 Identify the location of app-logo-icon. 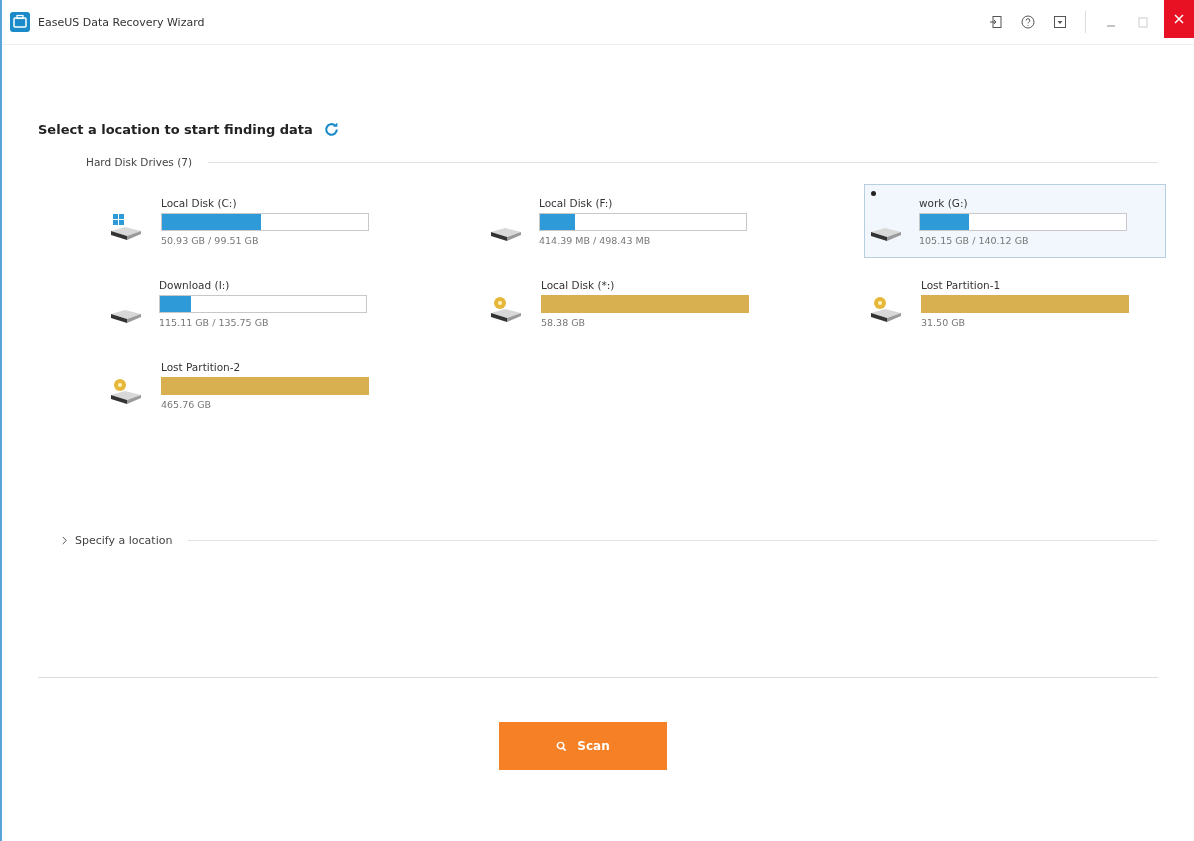
(20, 22).